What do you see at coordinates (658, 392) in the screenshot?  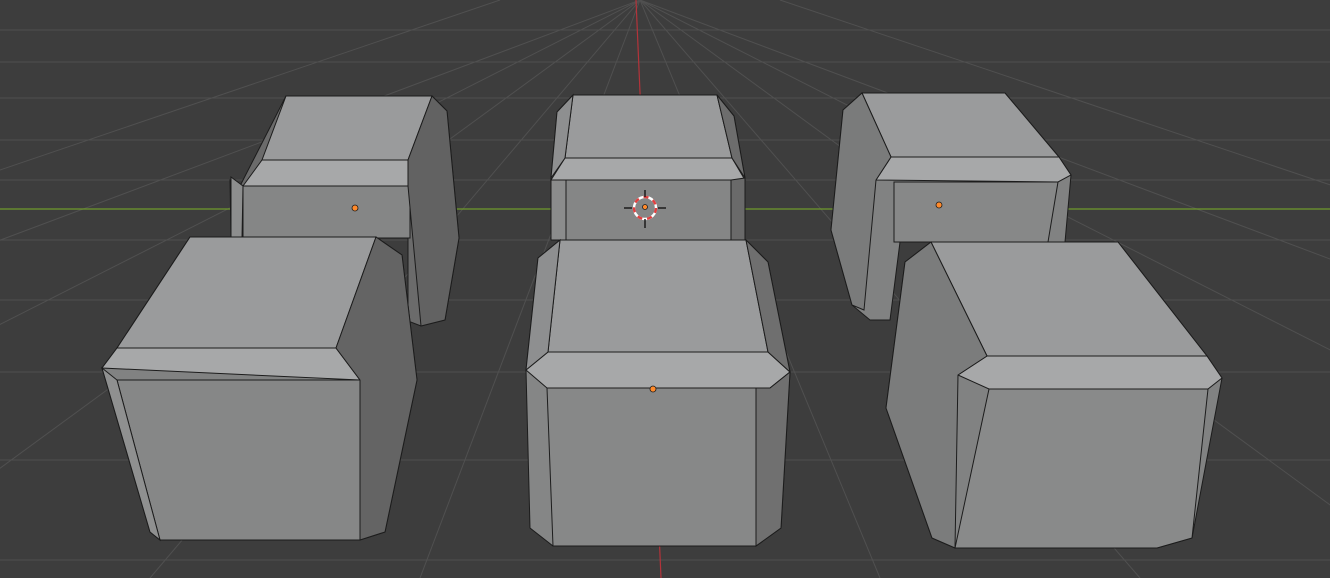 I see `bevel-cube-front-center` at bounding box center [658, 392].